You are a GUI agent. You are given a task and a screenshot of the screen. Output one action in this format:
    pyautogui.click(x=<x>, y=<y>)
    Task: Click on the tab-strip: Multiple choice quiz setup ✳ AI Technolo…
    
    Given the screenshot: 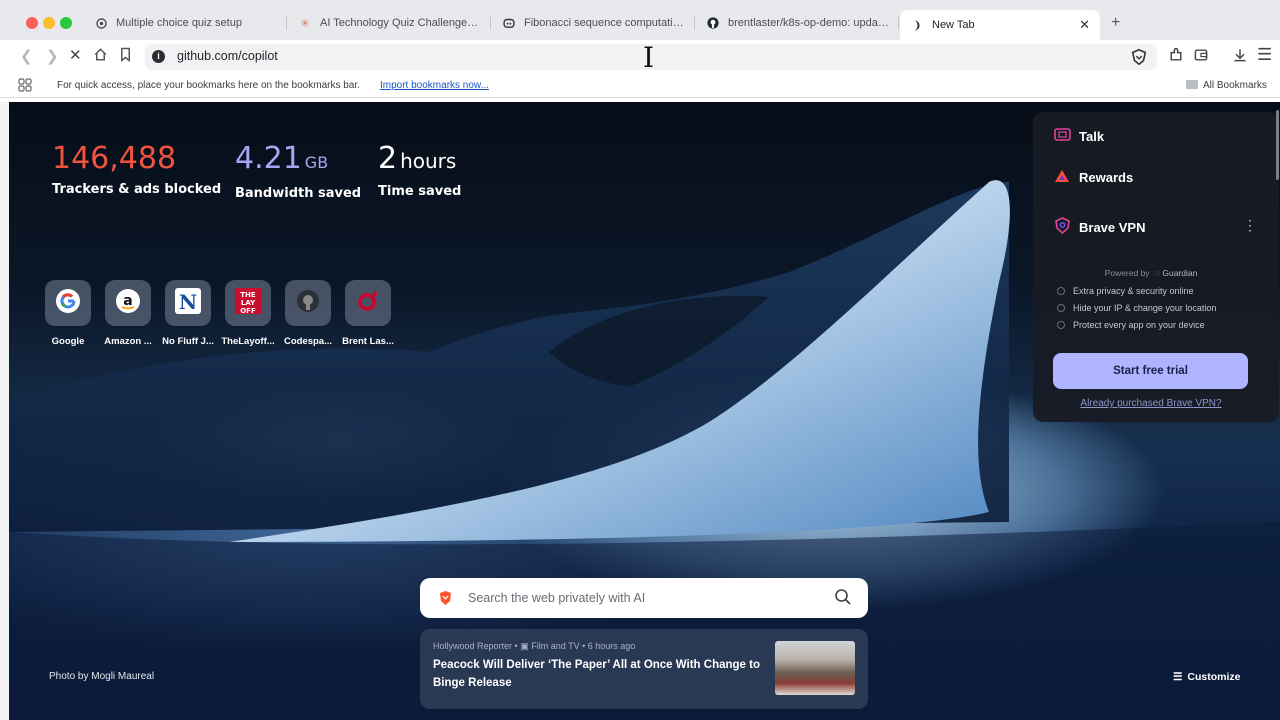 What is the action you would take?
    pyautogui.click(x=640, y=20)
    